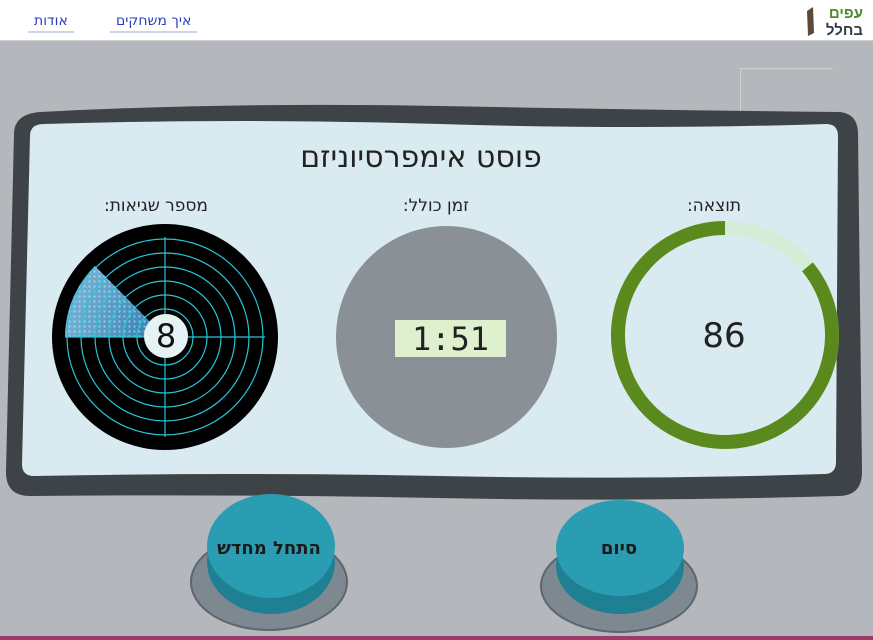 This screenshot has height=640, width=873. What do you see at coordinates (724, 336) in the screenshot?
I see `score-value: 86` at bounding box center [724, 336].